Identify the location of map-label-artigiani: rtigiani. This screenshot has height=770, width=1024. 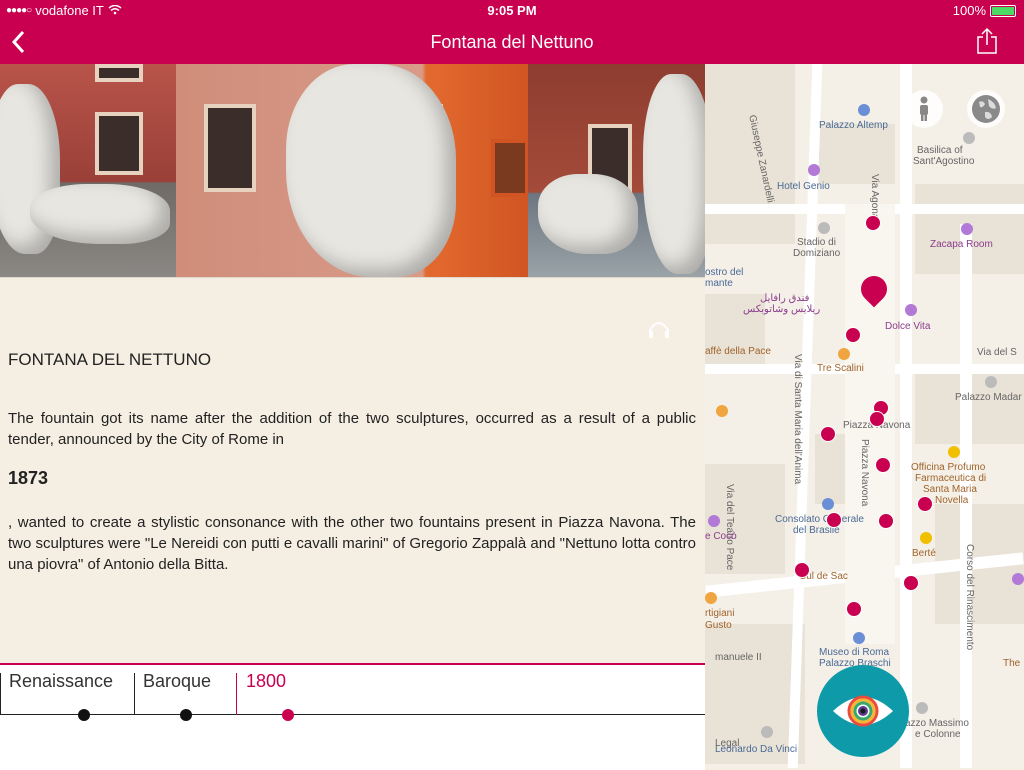
(720, 613).